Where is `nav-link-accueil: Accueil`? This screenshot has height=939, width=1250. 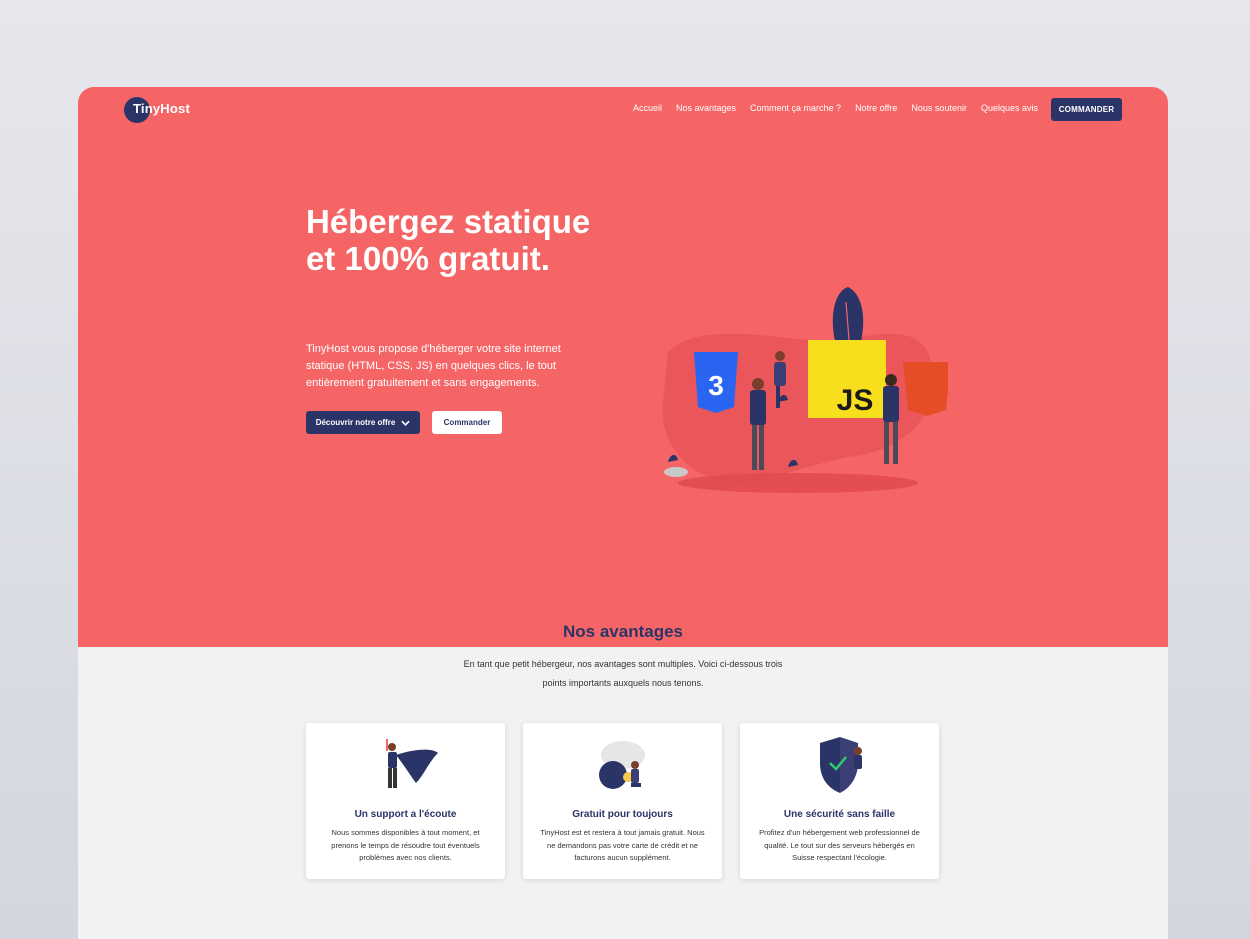
nav-link-accueil: Accueil is located at coordinates (647, 108).